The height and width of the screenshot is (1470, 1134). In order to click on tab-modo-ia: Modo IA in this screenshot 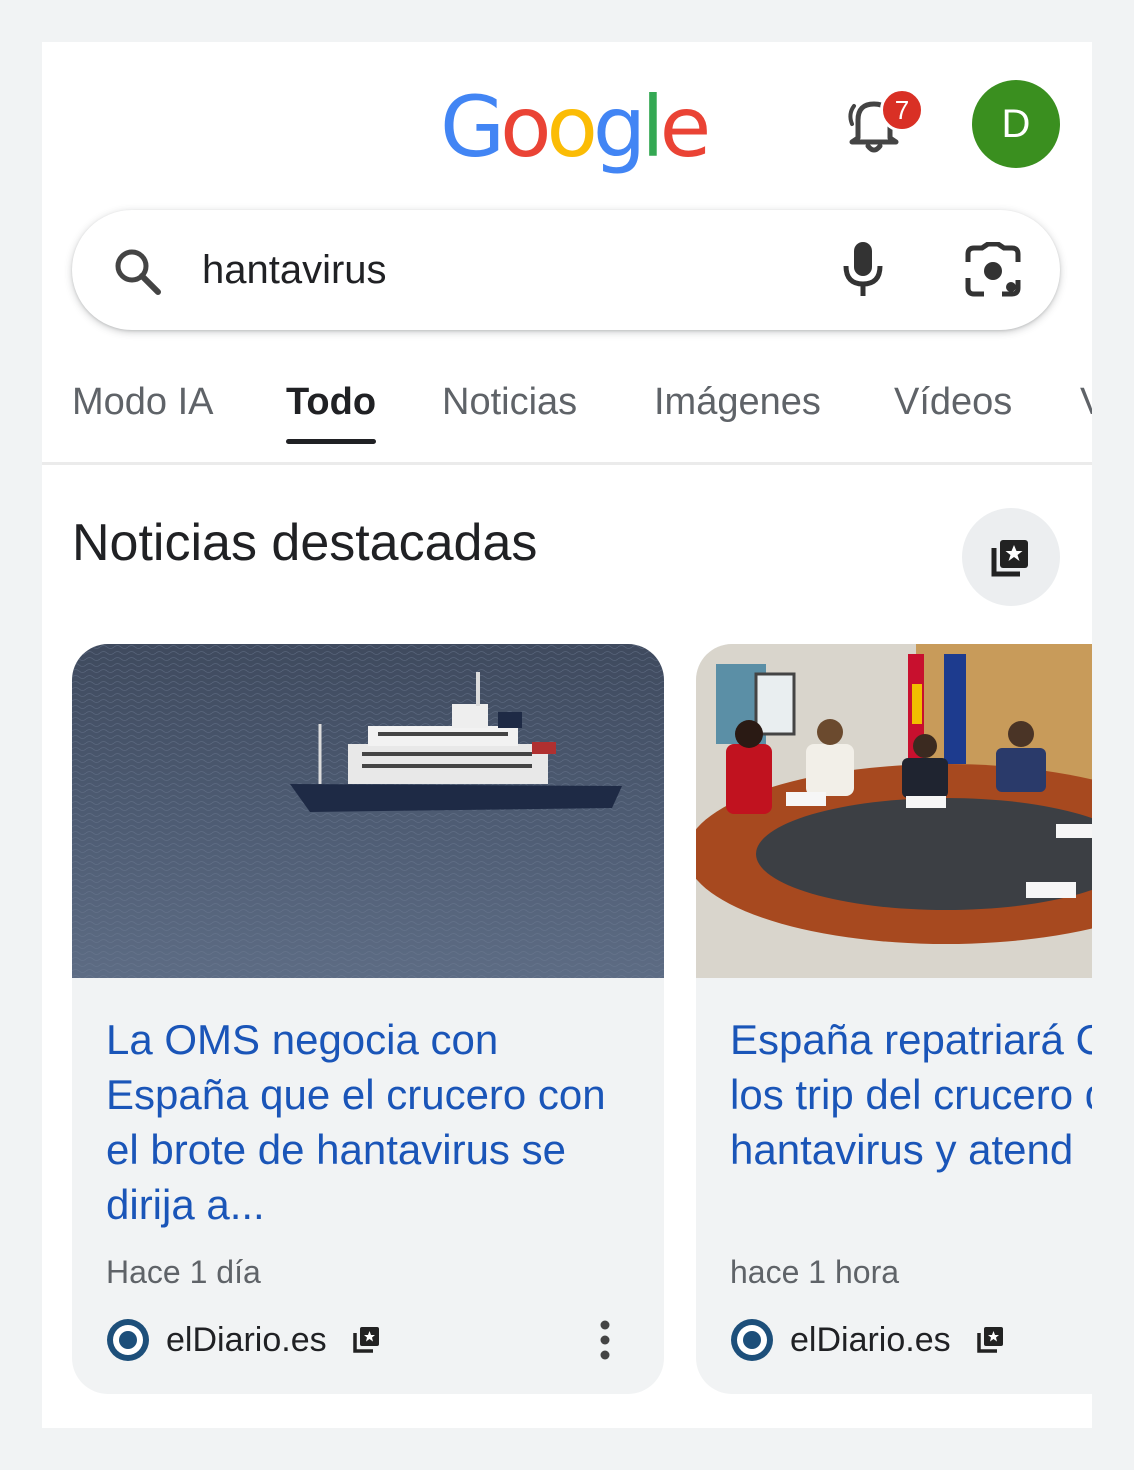, I will do `click(143, 412)`.